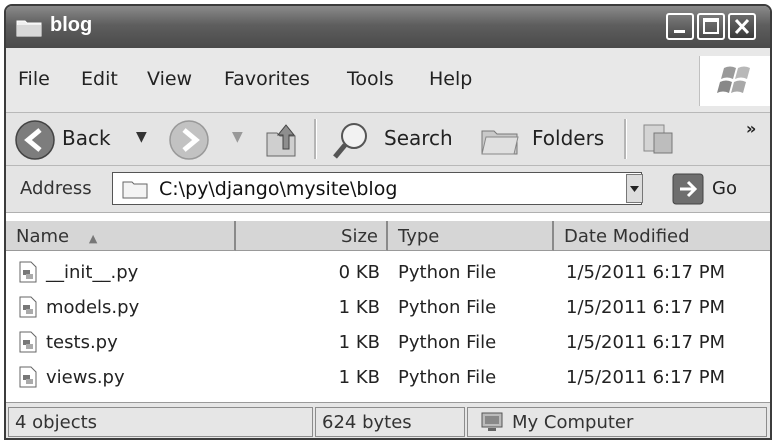  What do you see at coordinates (359, 272) in the screenshot?
I see `file-size: 0 KB` at bounding box center [359, 272].